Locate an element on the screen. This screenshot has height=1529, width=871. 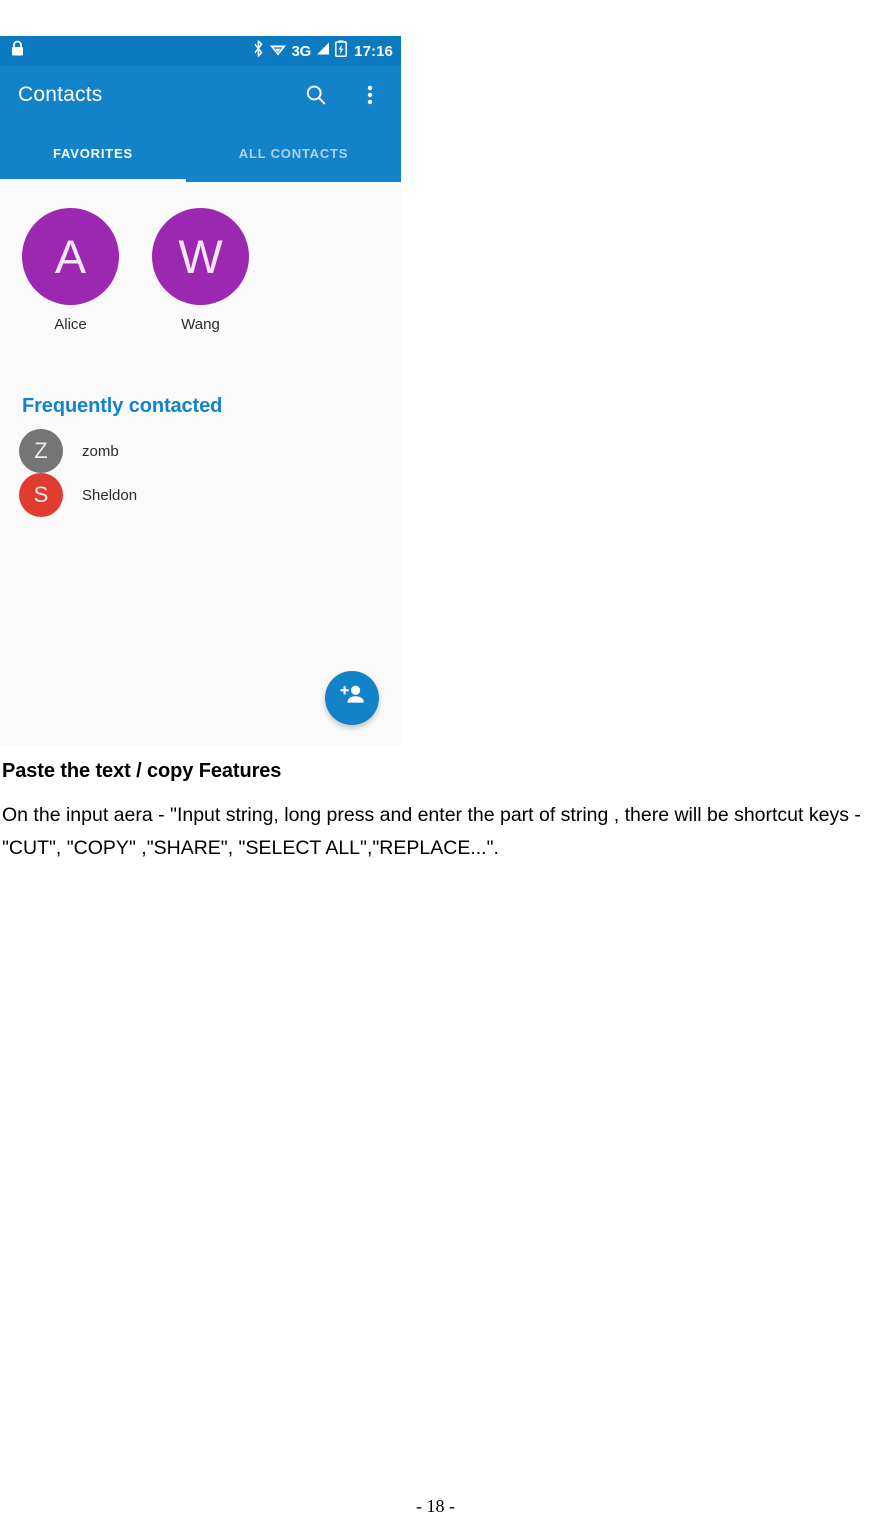
favorite-contact-alice: A Alice is located at coordinates (70, 270).